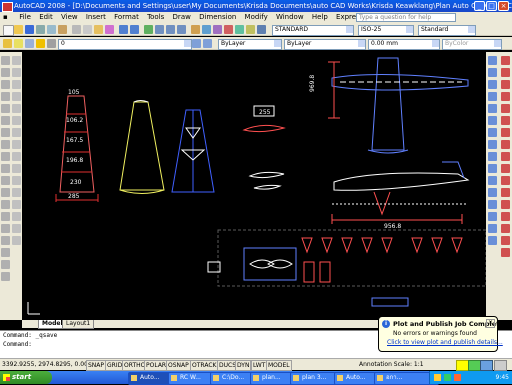 The height and width of the screenshot is (385, 512). What do you see at coordinates (8, 30) in the screenshot?
I see `new-file-icon` at bounding box center [8, 30].